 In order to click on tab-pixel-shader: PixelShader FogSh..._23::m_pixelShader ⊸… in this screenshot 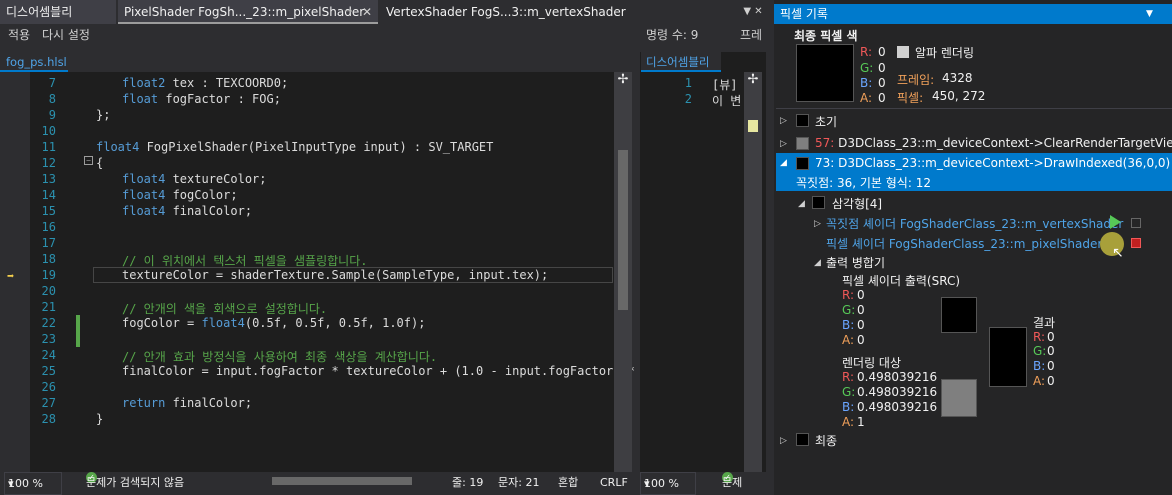, I will do `click(248, 12)`.